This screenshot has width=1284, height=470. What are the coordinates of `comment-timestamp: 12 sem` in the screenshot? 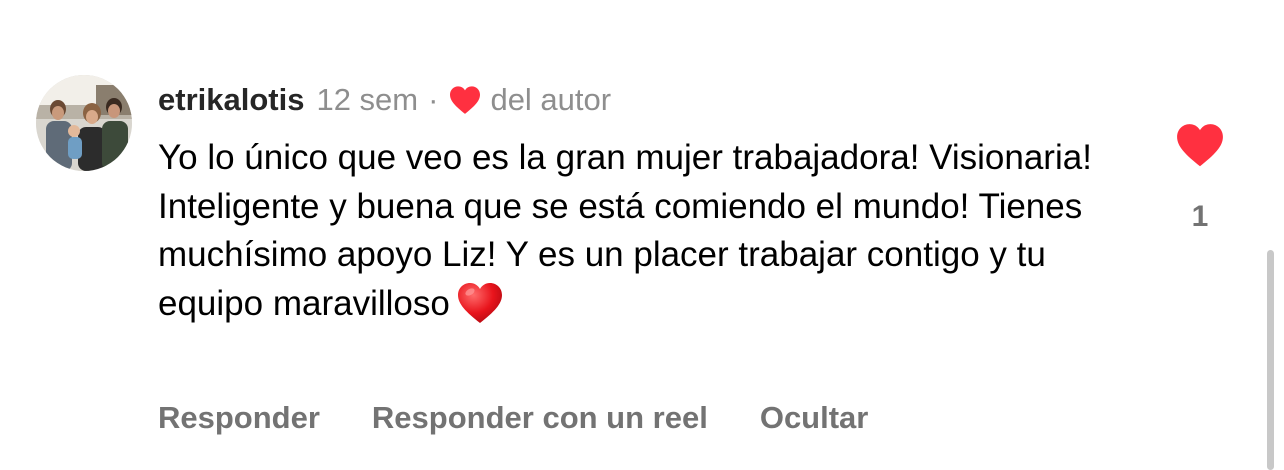 It's located at (367, 99).